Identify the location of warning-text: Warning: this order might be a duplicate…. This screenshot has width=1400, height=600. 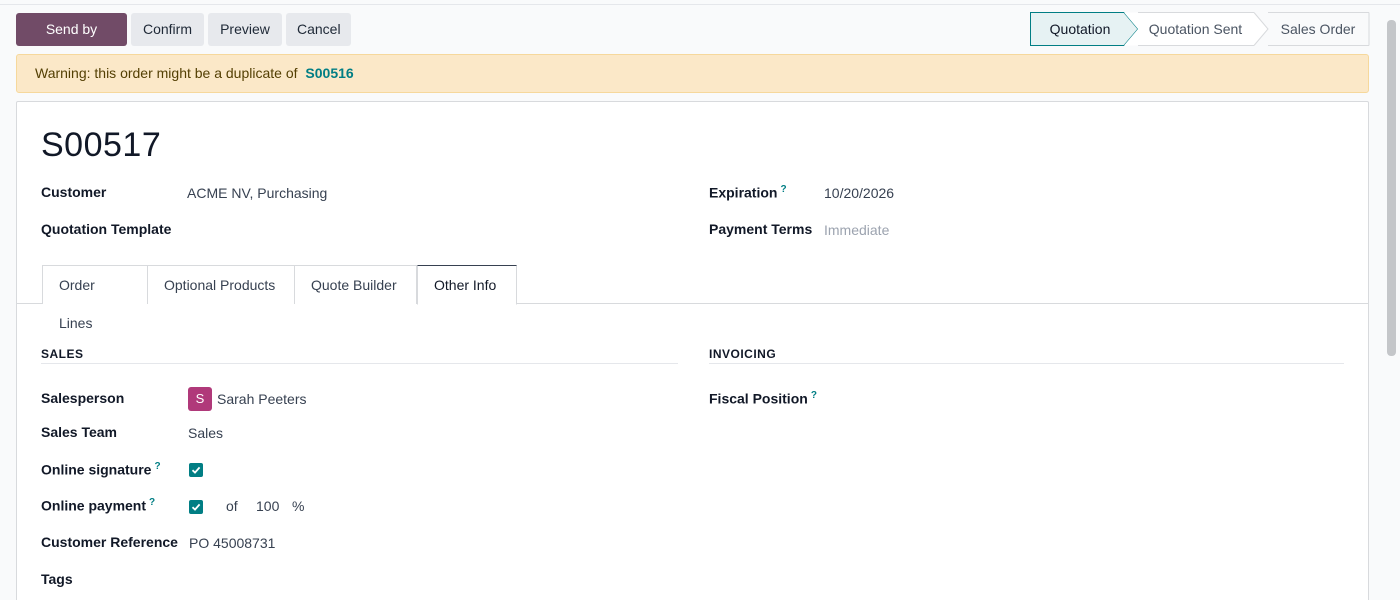
(166, 73).